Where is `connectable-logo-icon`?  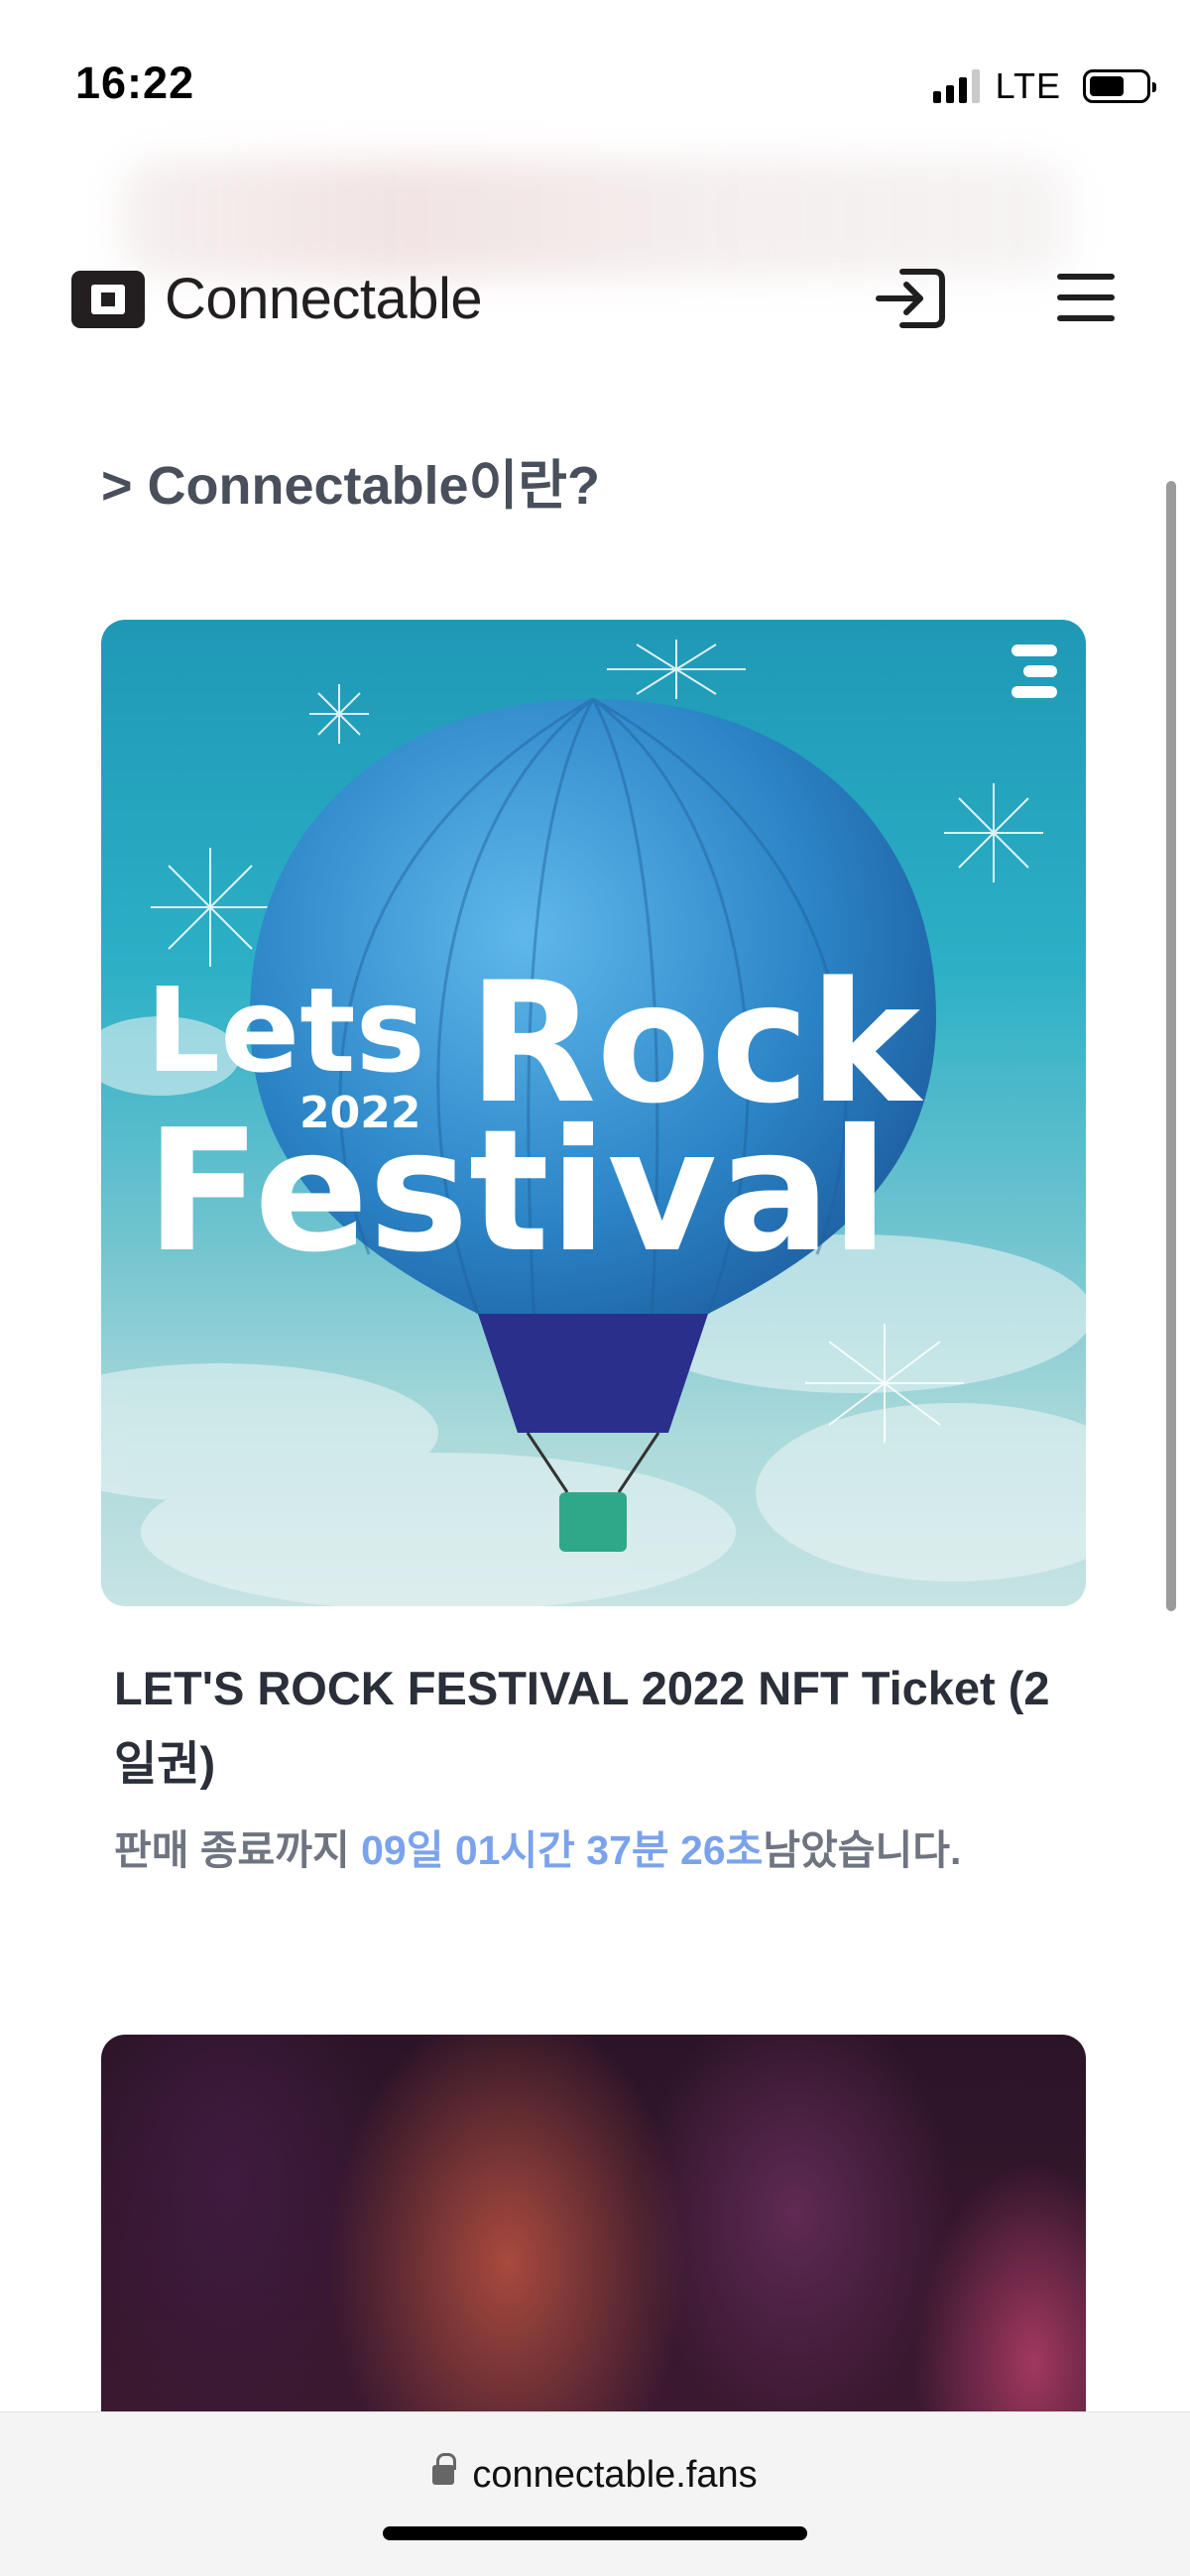
connectable-logo-icon is located at coordinates (108, 299).